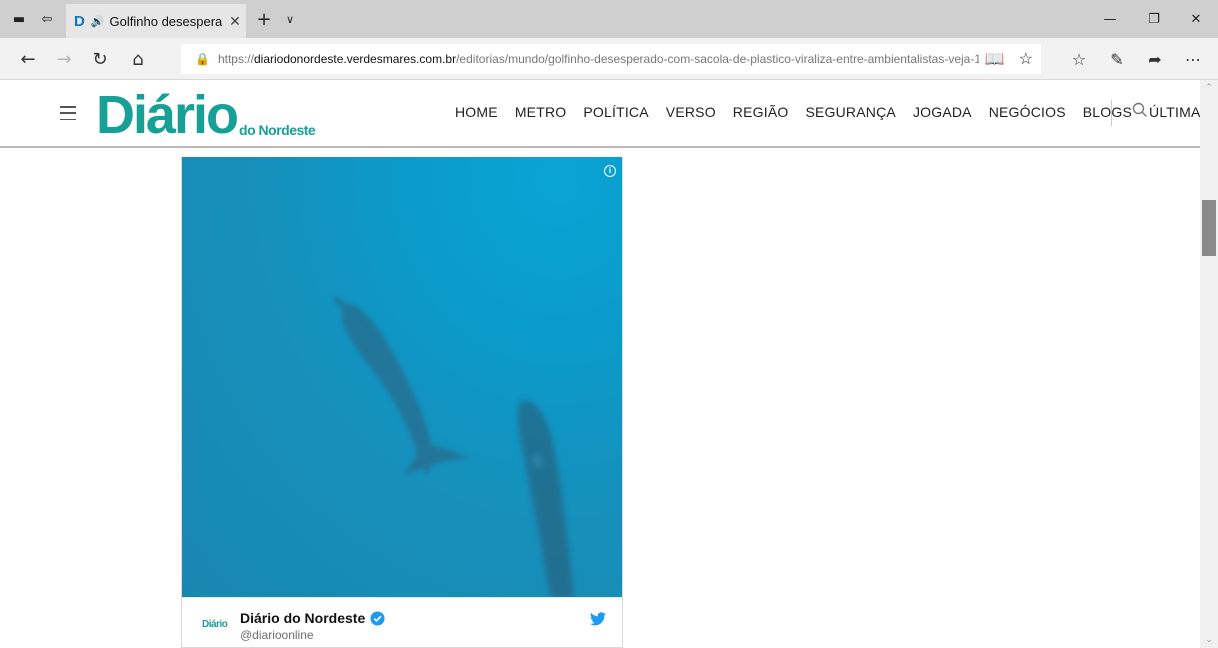  What do you see at coordinates (610, 171) in the screenshot?
I see `info-icon: i` at bounding box center [610, 171].